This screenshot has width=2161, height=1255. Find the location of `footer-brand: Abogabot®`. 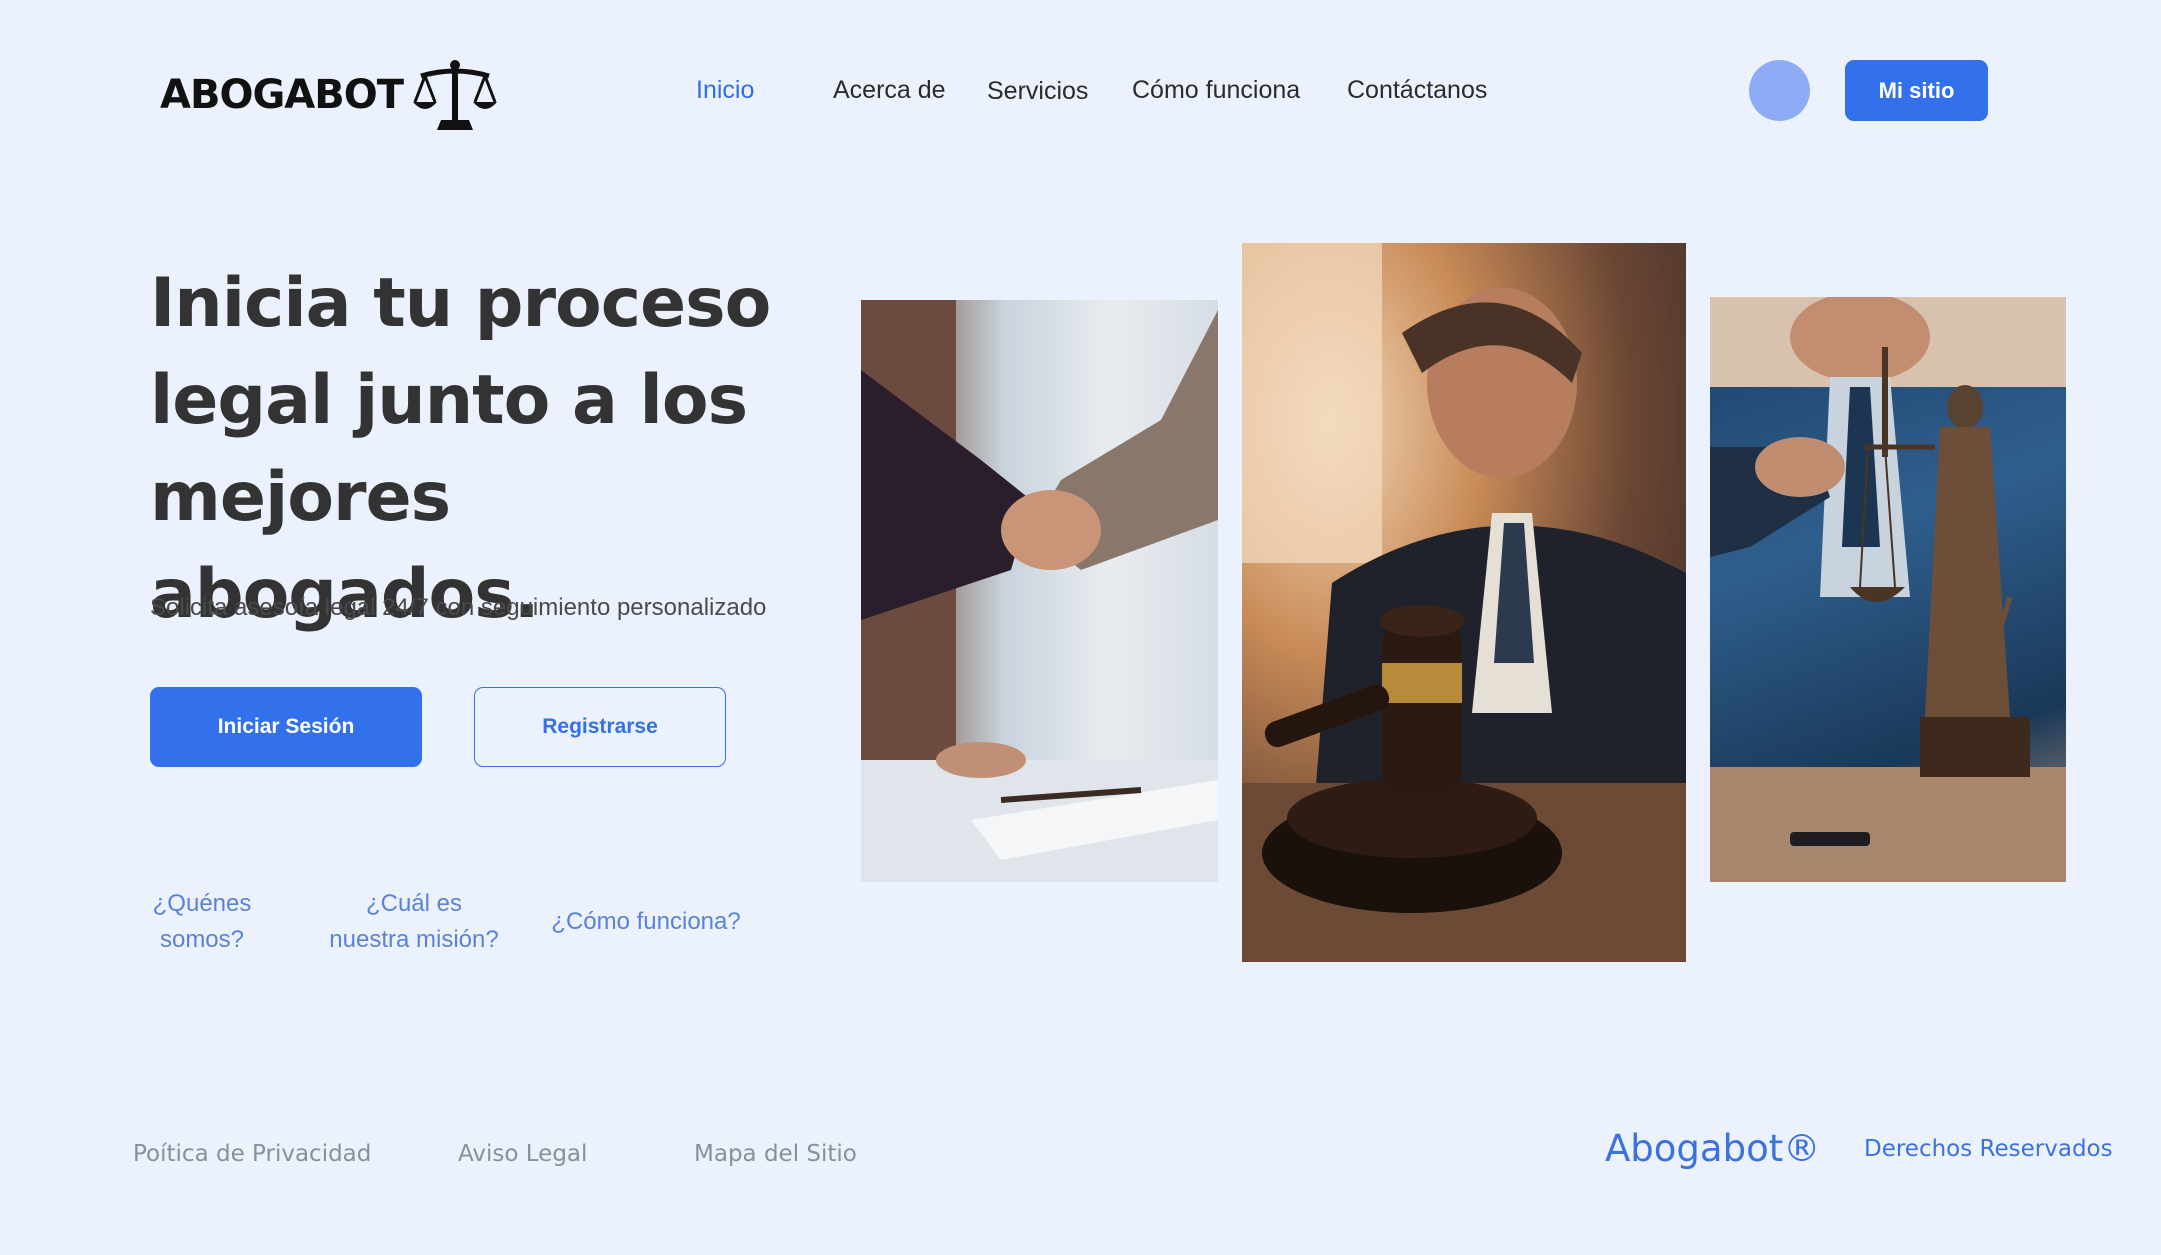

footer-brand: Abogabot® is located at coordinates (1713, 1148).